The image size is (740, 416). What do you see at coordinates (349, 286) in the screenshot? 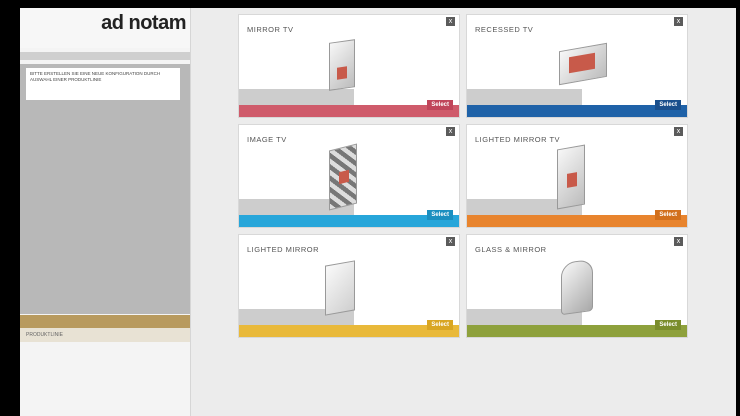
I see `product-card-lighted-mirror: LIGHTED MIRROR x Select` at bounding box center [349, 286].